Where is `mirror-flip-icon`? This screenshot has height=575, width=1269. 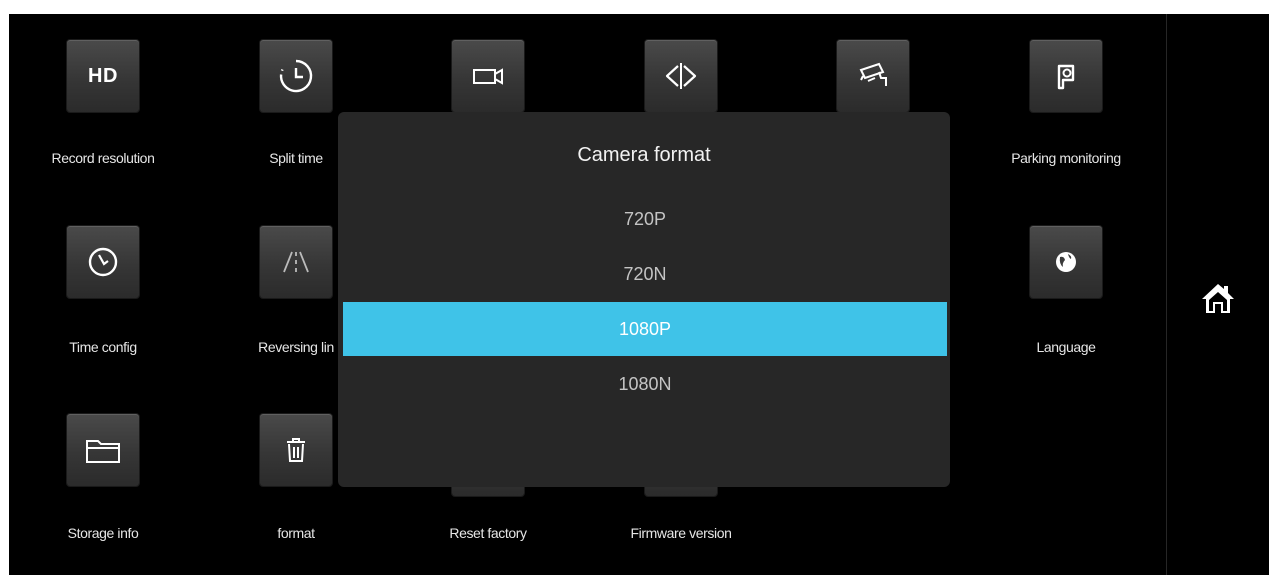
mirror-flip-icon is located at coordinates (681, 76).